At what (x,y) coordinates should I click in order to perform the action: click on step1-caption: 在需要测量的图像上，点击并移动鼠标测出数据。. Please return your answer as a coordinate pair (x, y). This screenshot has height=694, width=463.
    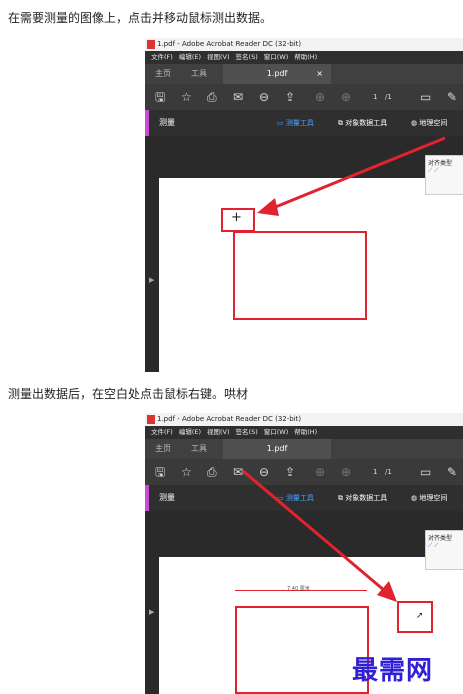
    Looking at the image, I should click on (140, 18).